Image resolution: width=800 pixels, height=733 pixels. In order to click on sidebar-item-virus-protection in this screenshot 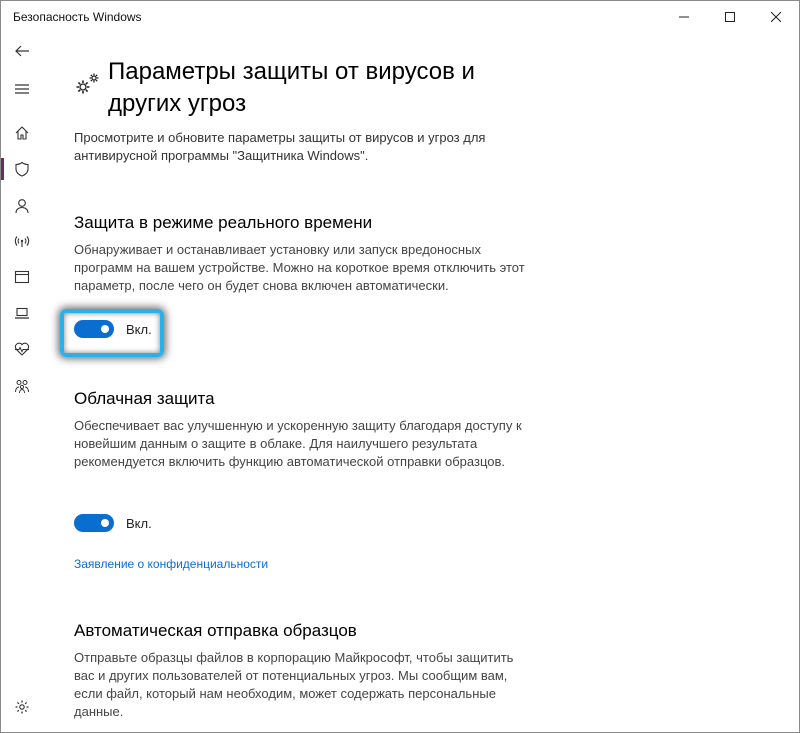, I will do `click(22, 169)`.